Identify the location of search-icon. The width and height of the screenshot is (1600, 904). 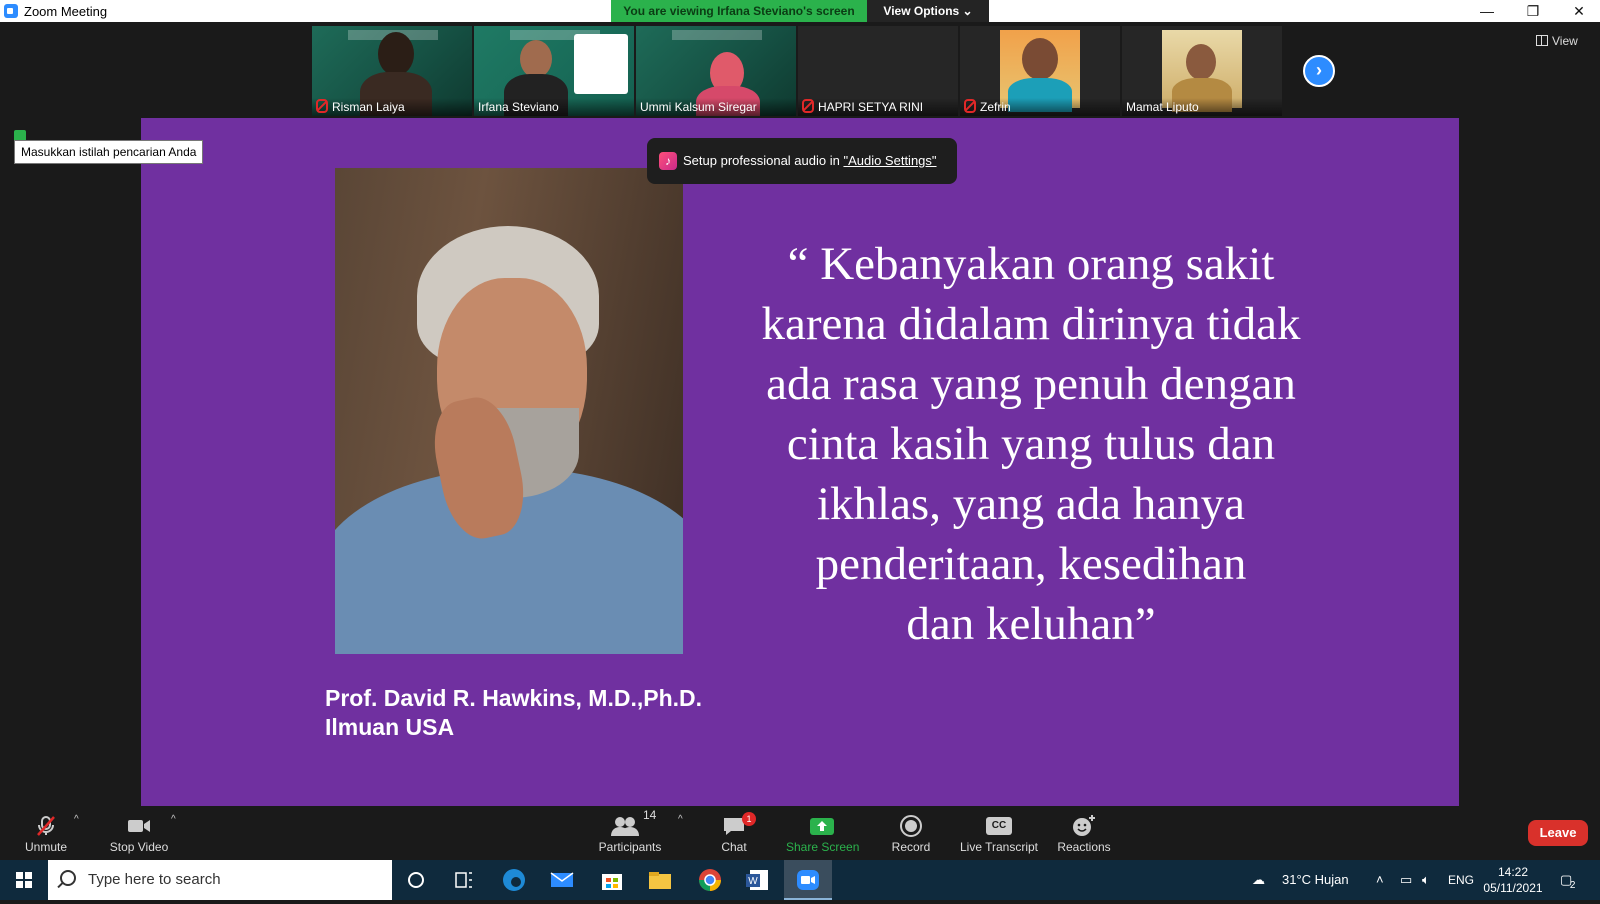
(68, 878).